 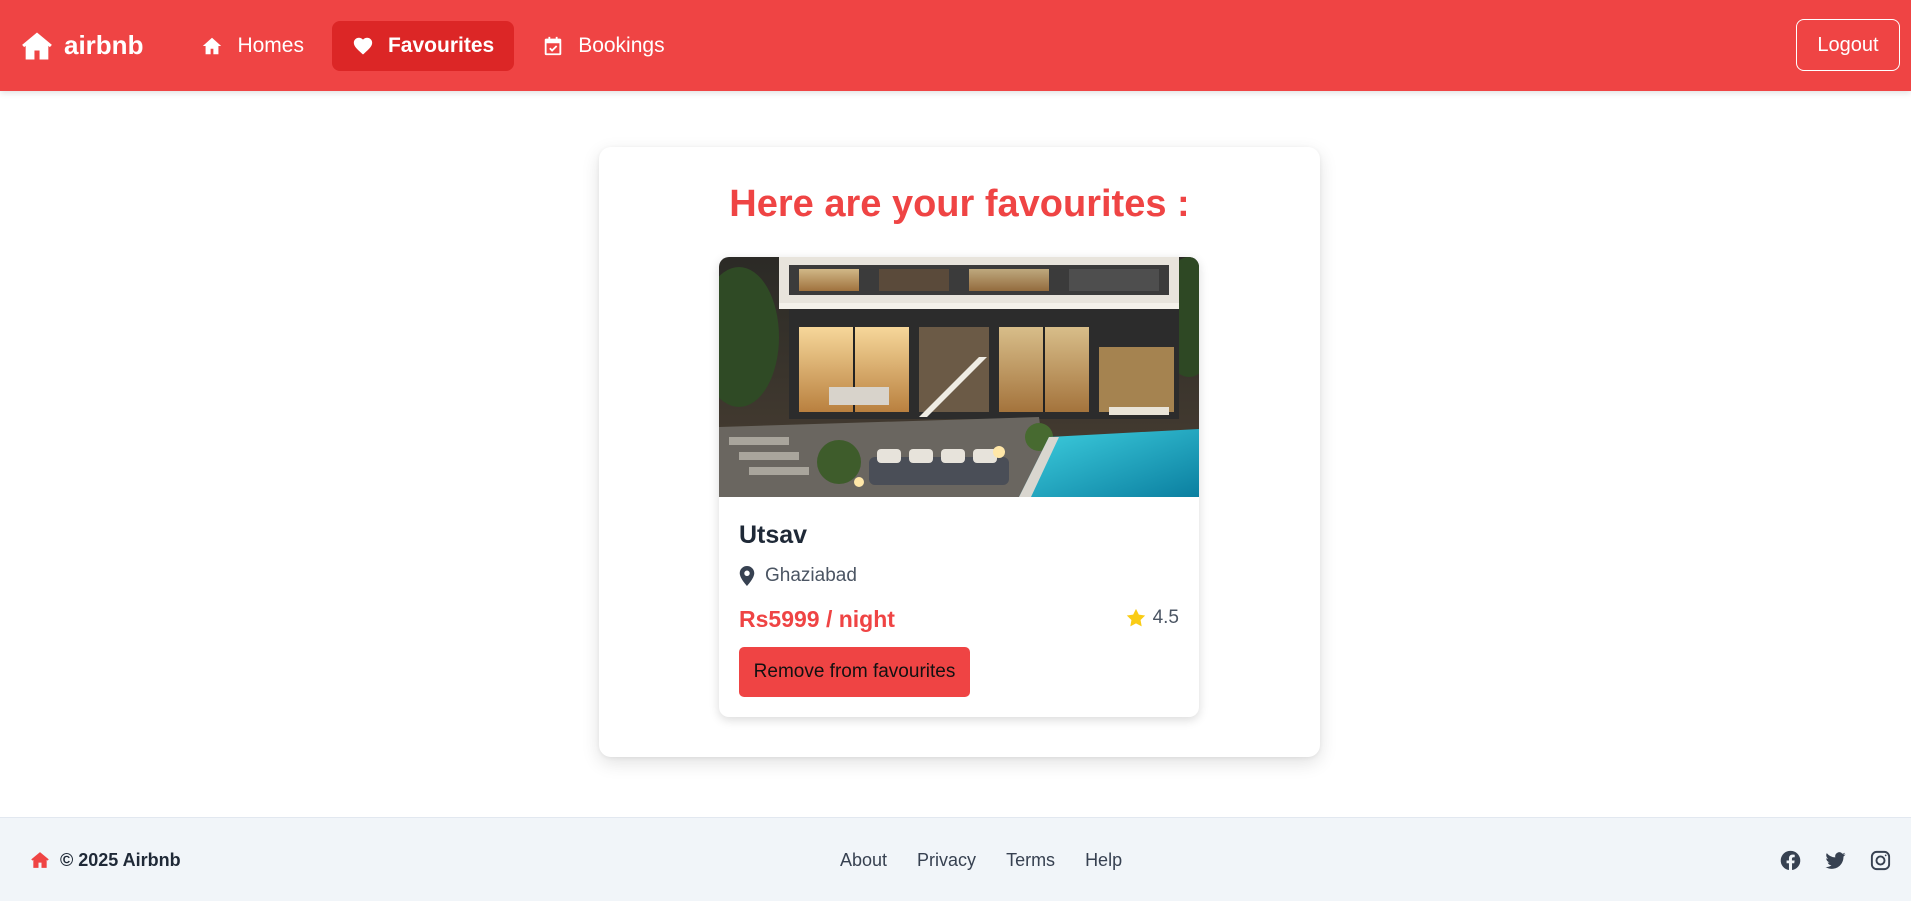 What do you see at coordinates (1165, 617) in the screenshot?
I see `home-rating-value: 4.5` at bounding box center [1165, 617].